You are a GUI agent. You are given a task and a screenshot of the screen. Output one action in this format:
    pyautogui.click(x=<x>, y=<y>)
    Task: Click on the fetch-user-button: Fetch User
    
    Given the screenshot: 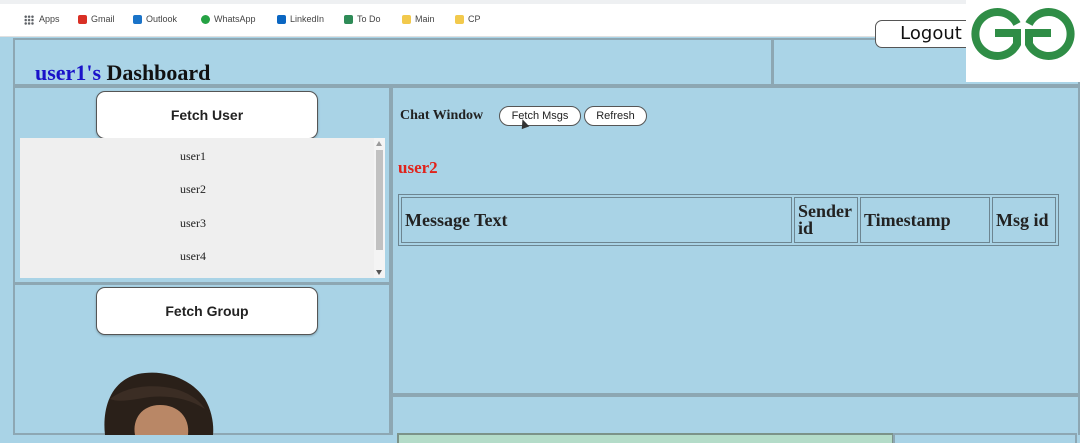 What is the action you would take?
    pyautogui.click(x=207, y=115)
    